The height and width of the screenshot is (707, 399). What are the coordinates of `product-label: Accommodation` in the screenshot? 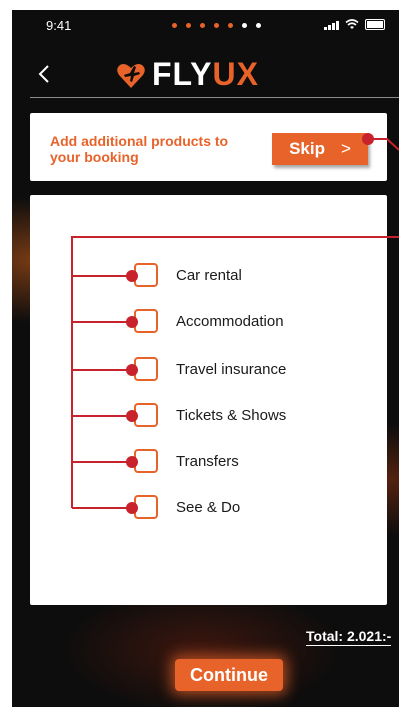 It's located at (230, 321).